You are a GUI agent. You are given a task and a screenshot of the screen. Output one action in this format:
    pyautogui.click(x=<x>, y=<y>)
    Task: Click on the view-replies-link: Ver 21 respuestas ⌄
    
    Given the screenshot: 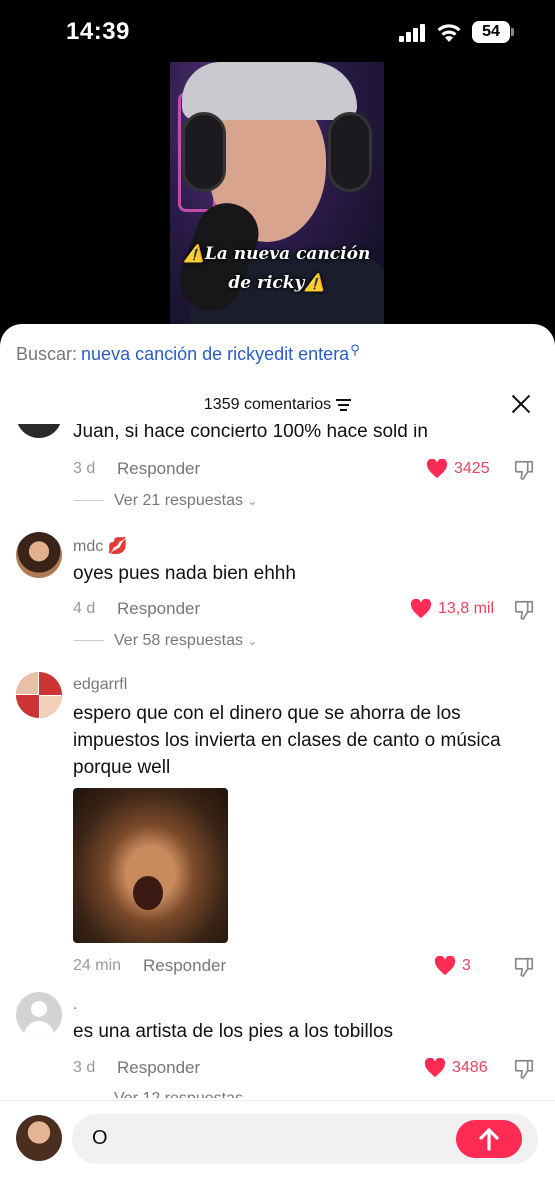 What is the action you would take?
    pyautogui.click(x=165, y=501)
    